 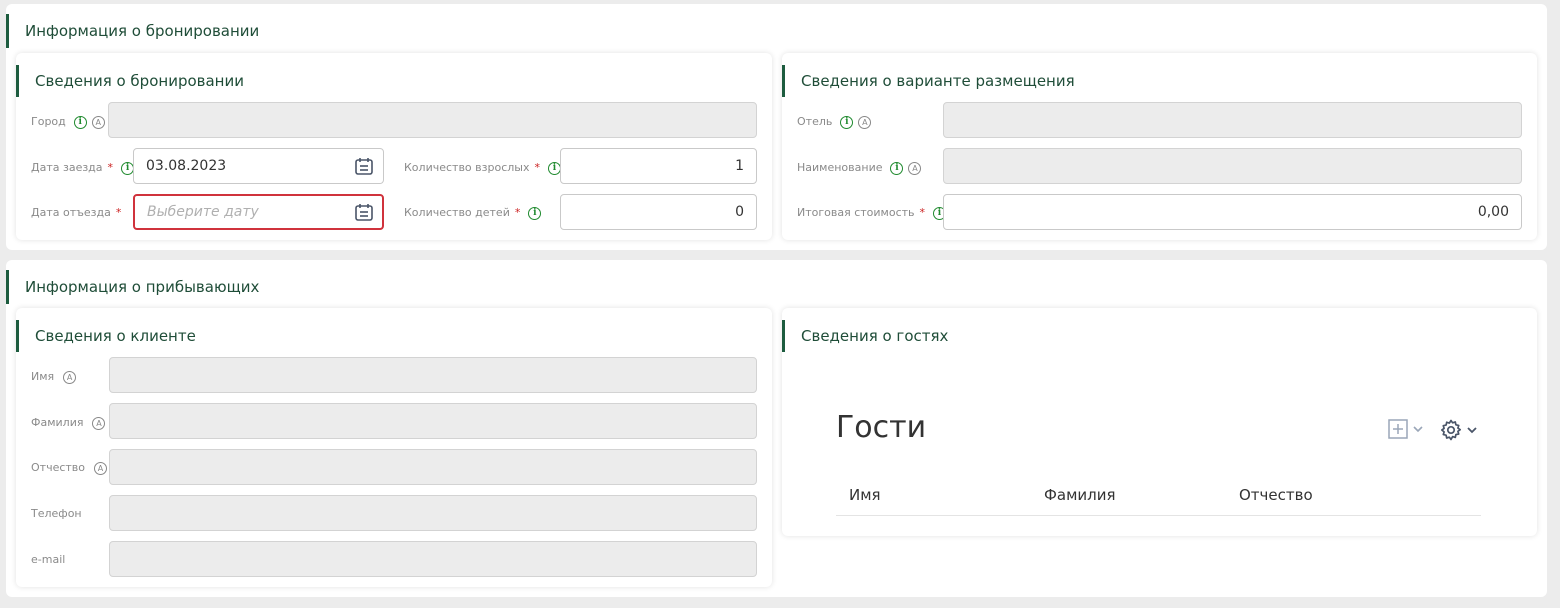 What do you see at coordinates (186, 166) in the screenshot?
I see `checkin-date-value: 03.08.2023` at bounding box center [186, 166].